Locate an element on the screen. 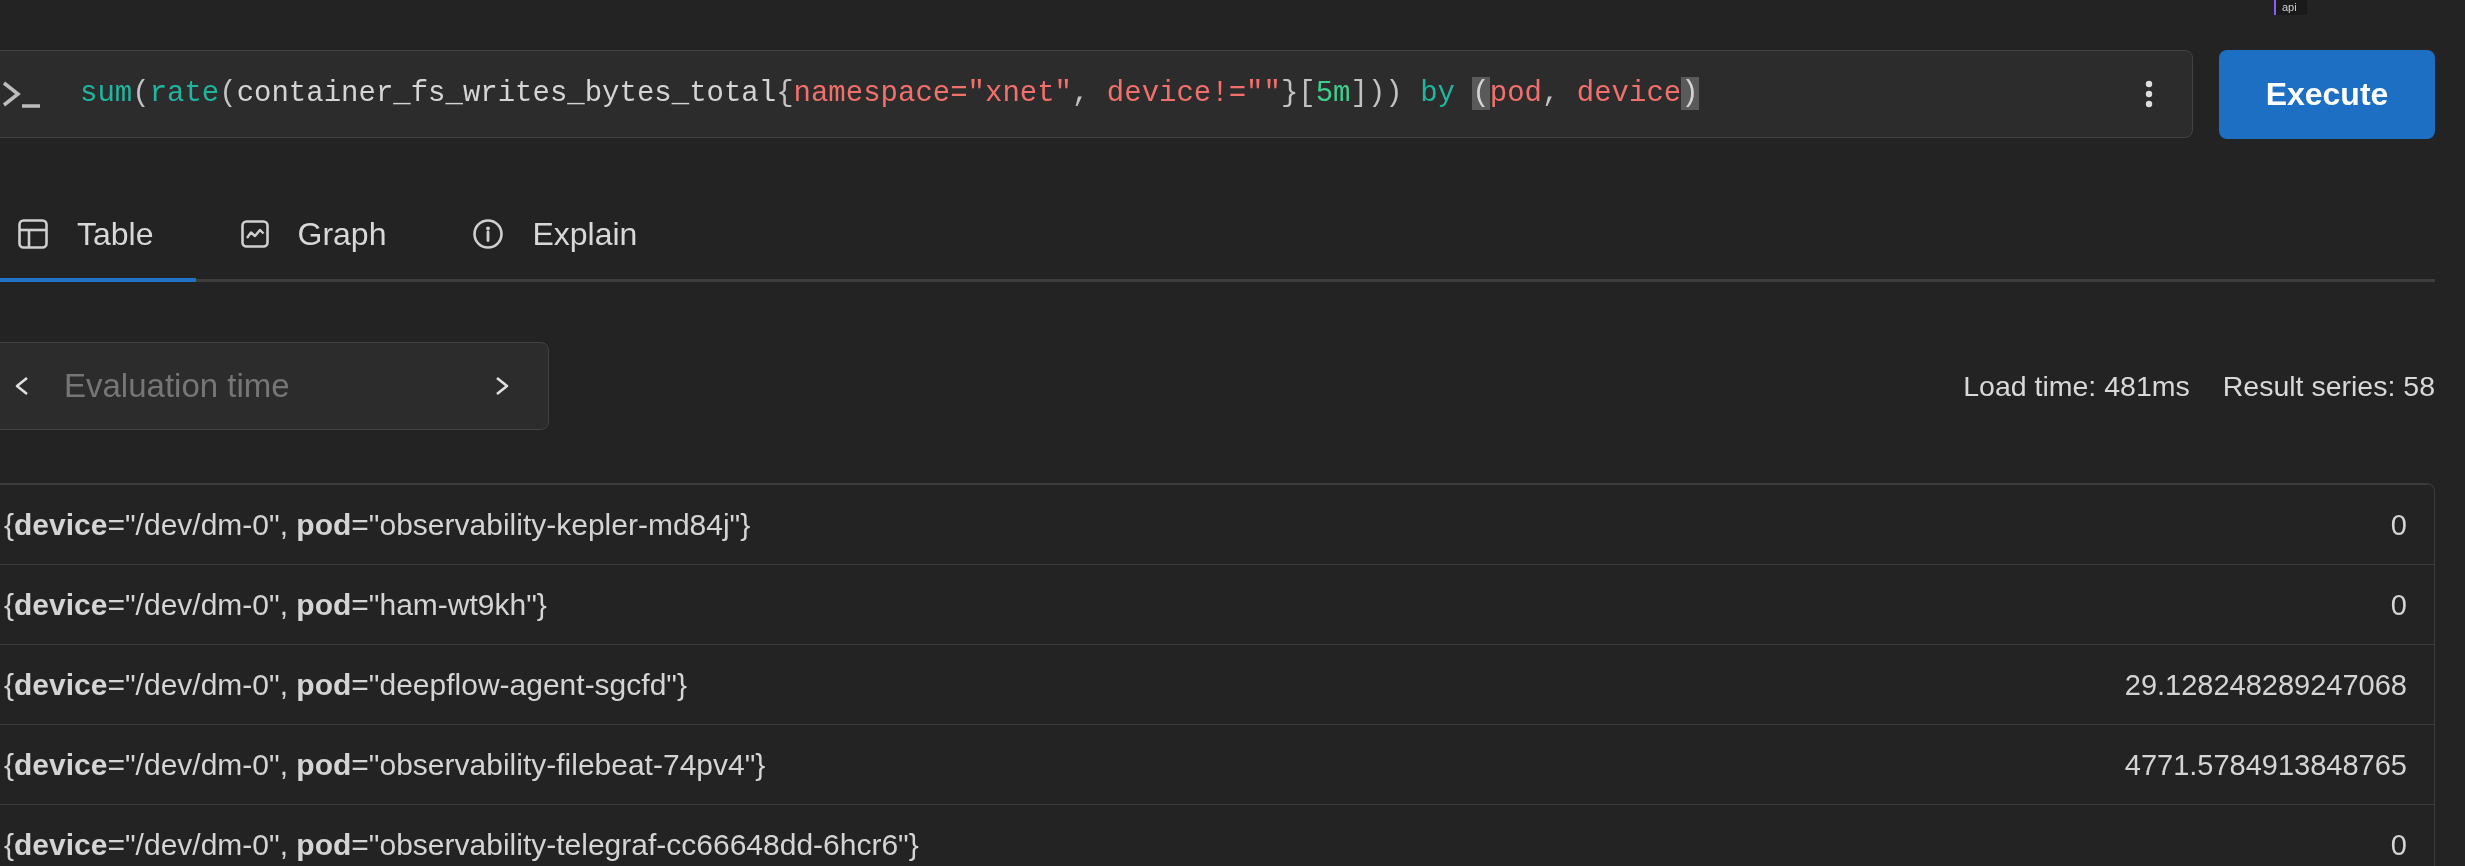 Image resolution: width=2465 pixels, height=866 pixels. status-text: Result series: 58 is located at coordinates (2328, 386).